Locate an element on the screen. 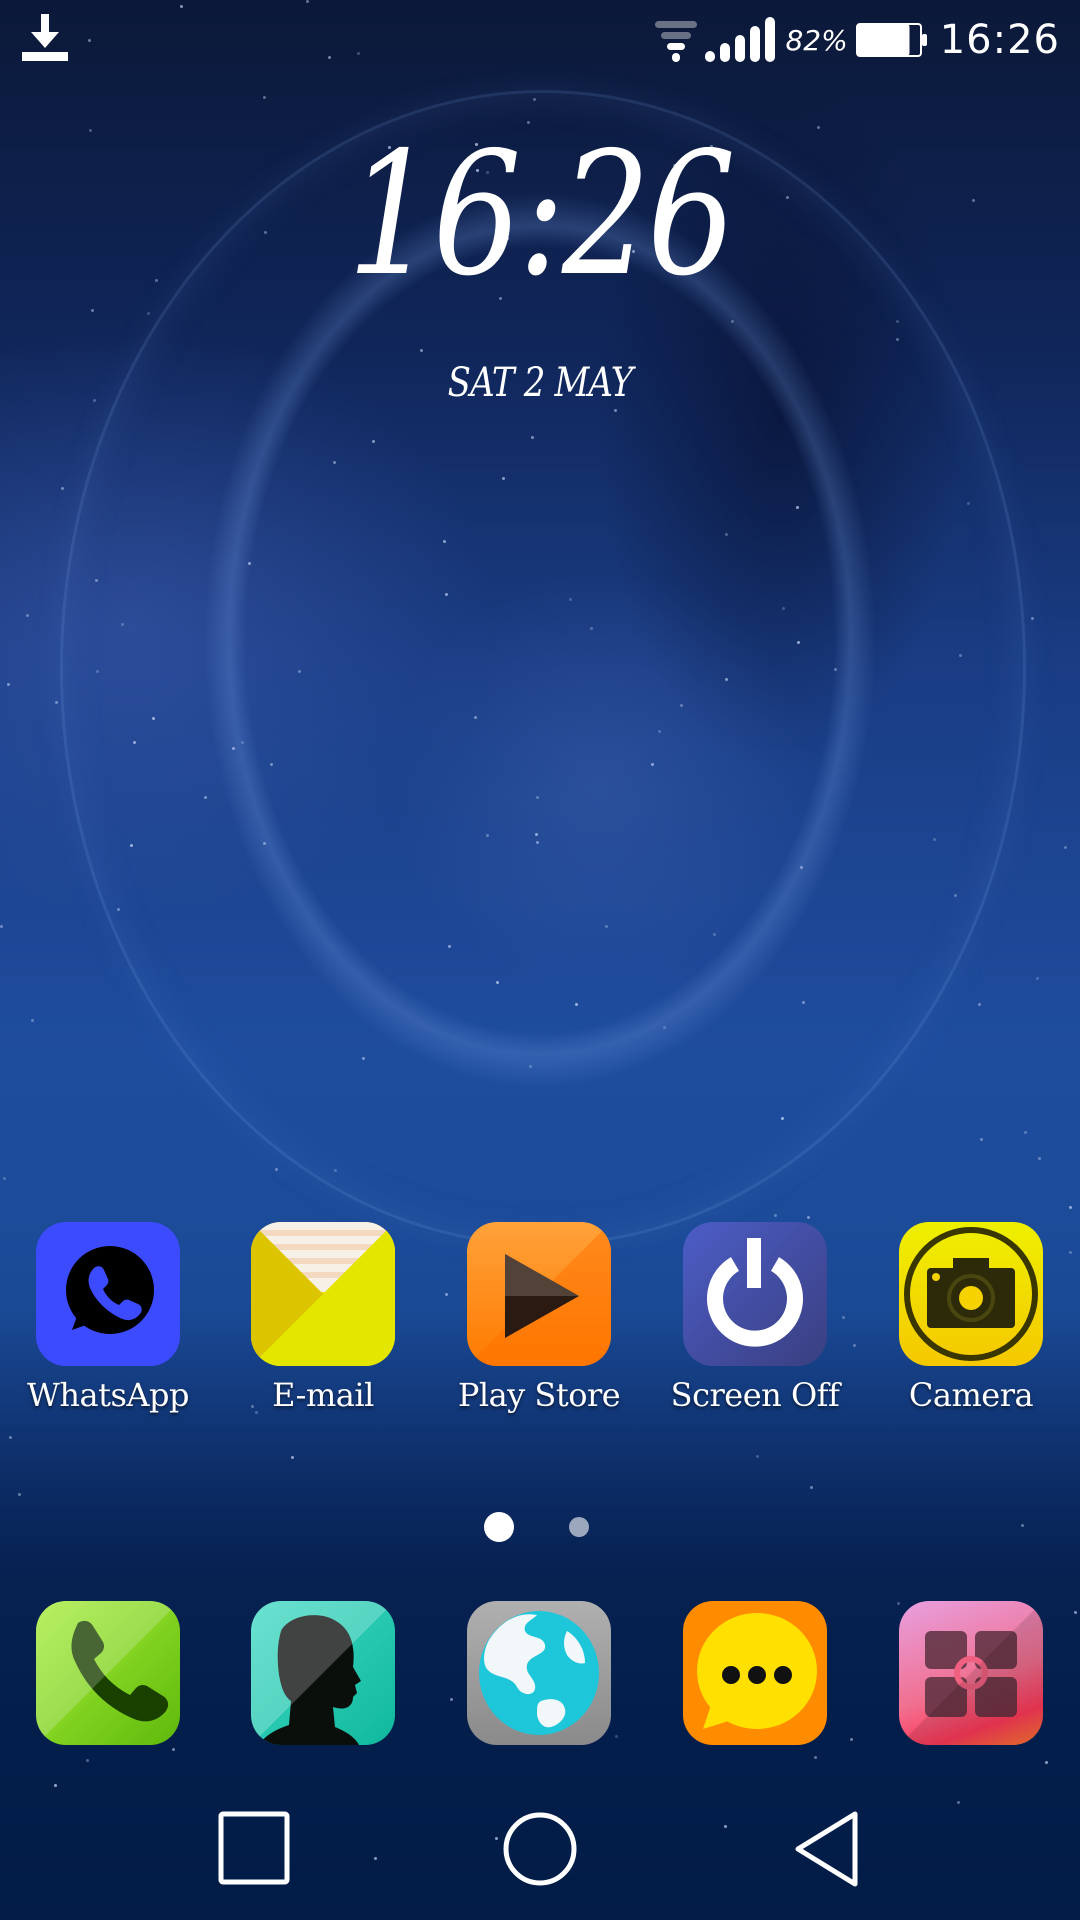  app-label: E-mail is located at coordinates (323, 1395).